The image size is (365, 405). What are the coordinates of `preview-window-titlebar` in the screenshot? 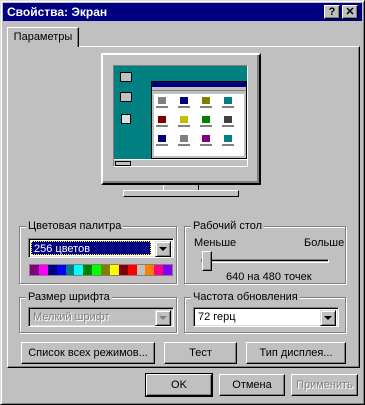 It's located at (199, 84).